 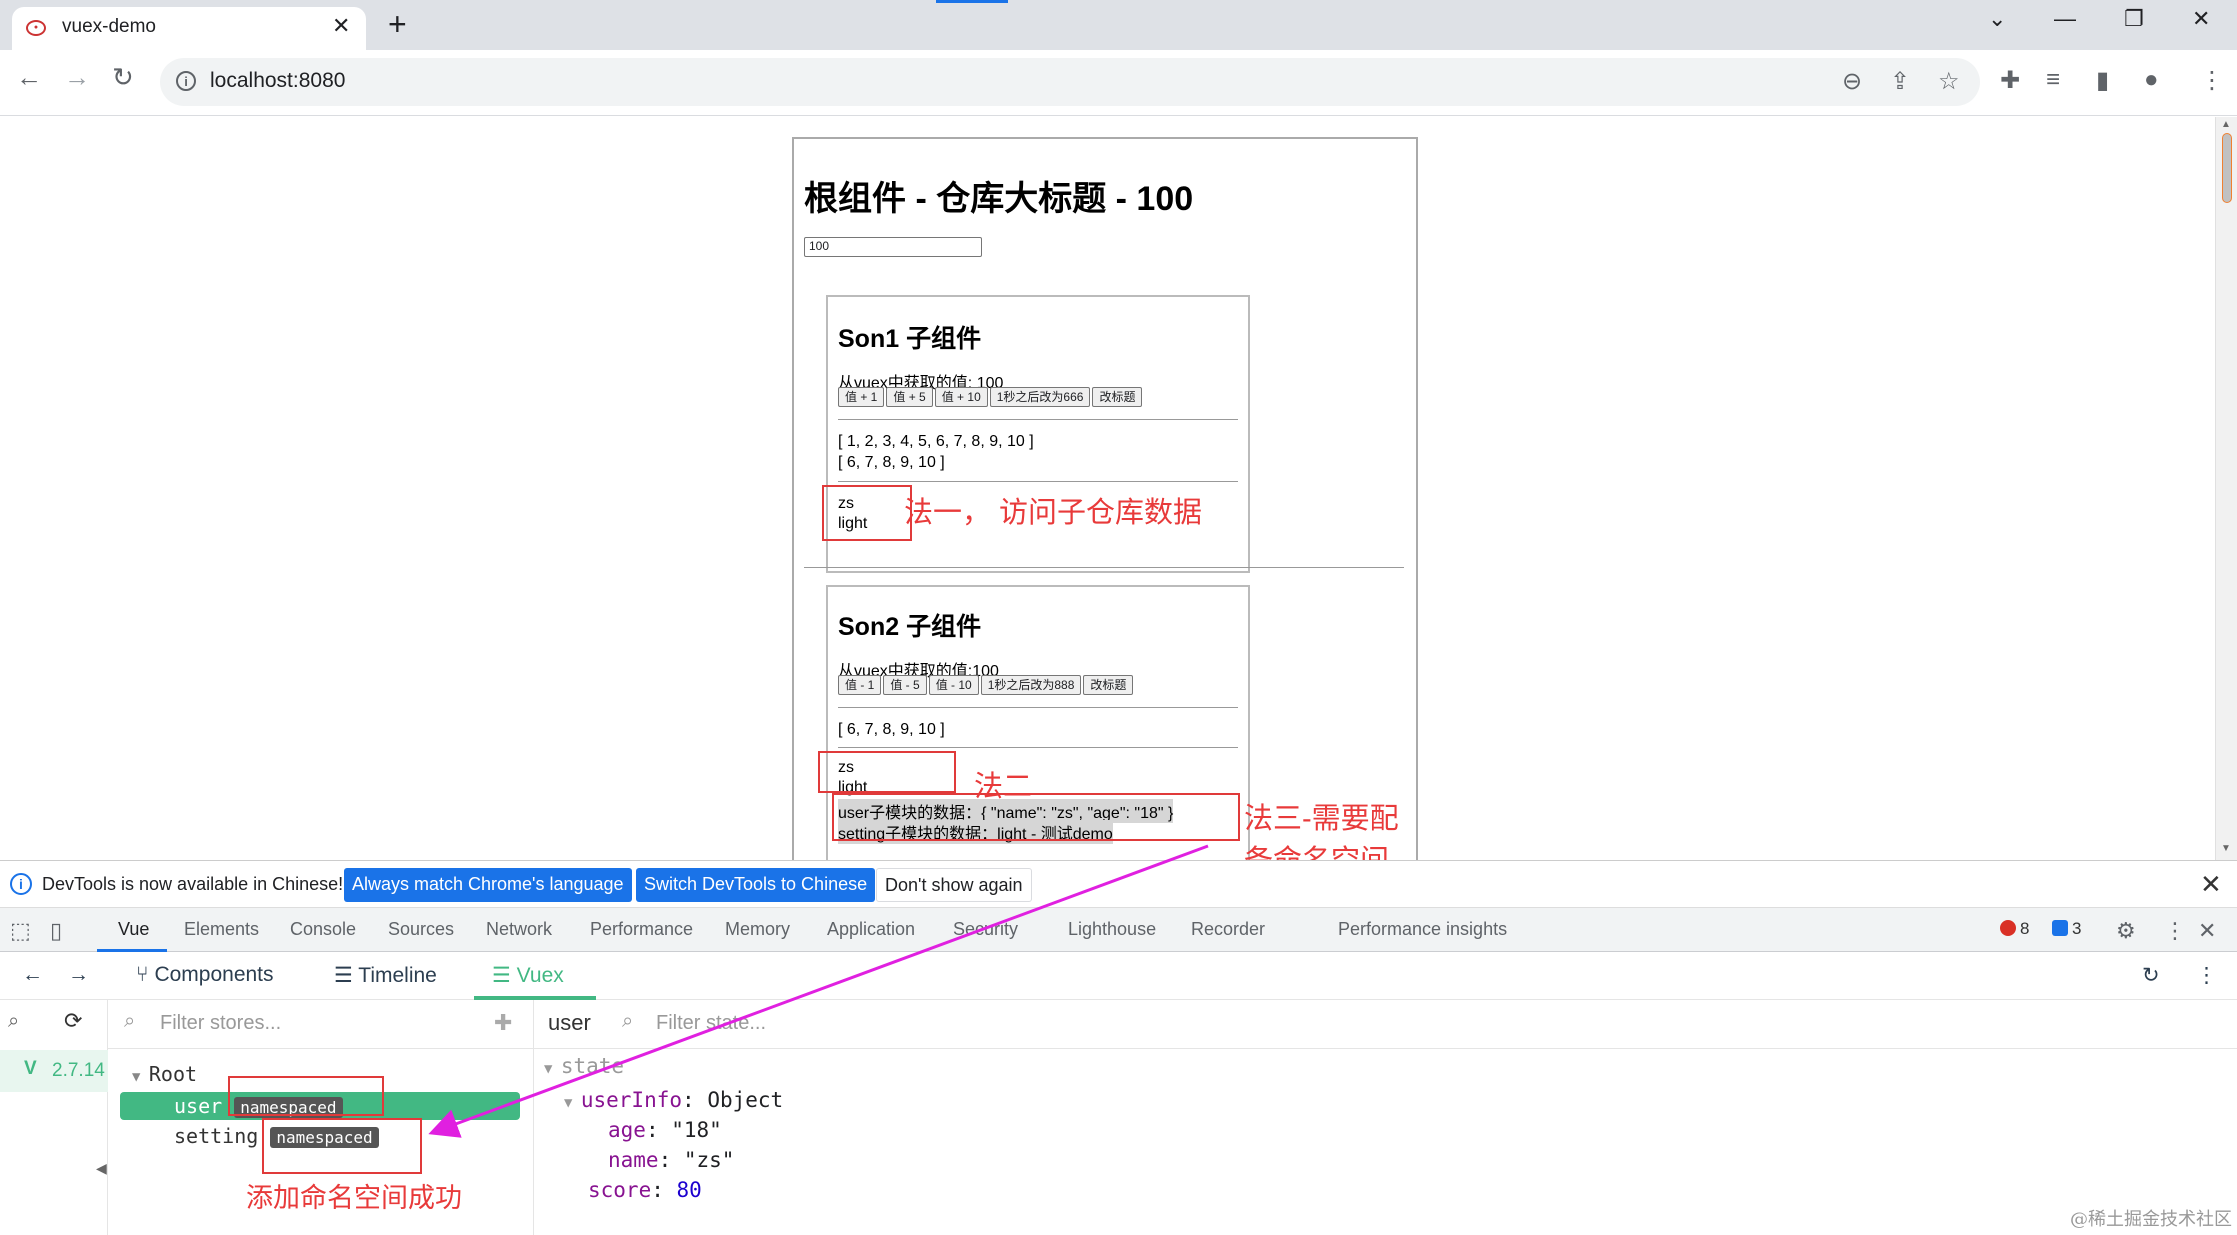 I want to click on annotation-arrow, so click(x=818, y=991).